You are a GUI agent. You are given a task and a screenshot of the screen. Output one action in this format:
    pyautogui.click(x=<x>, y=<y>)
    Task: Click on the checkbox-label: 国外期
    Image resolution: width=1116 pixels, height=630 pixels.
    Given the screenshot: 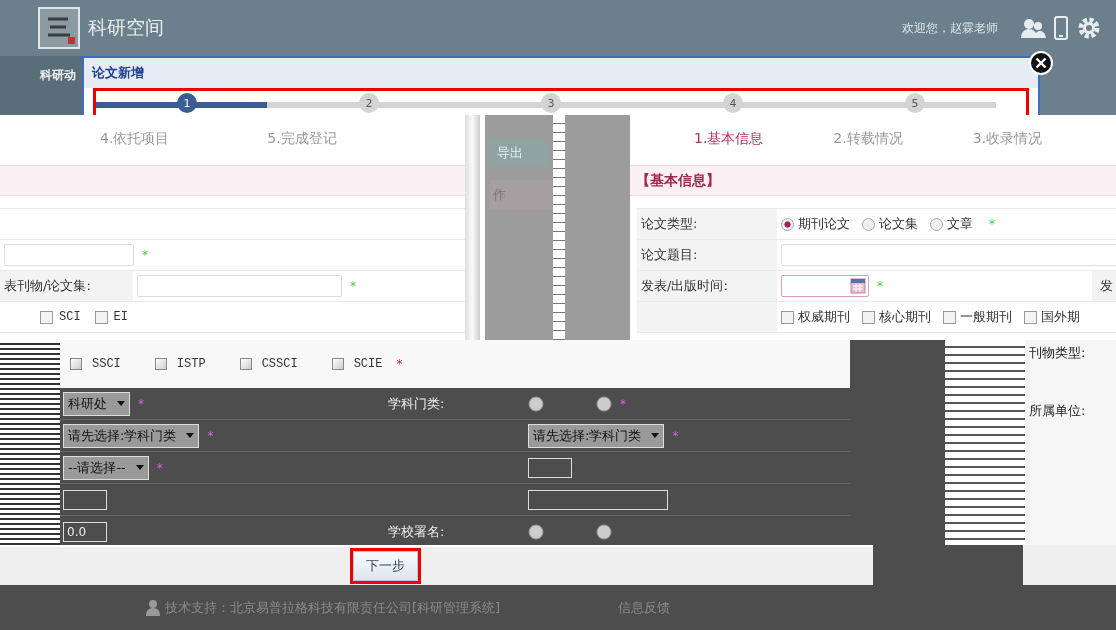 What is the action you would take?
    pyautogui.click(x=1060, y=317)
    